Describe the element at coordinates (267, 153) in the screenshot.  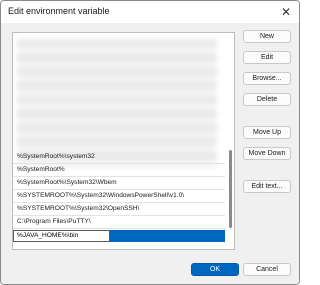
I see `move-down-button: Move Down` at that location.